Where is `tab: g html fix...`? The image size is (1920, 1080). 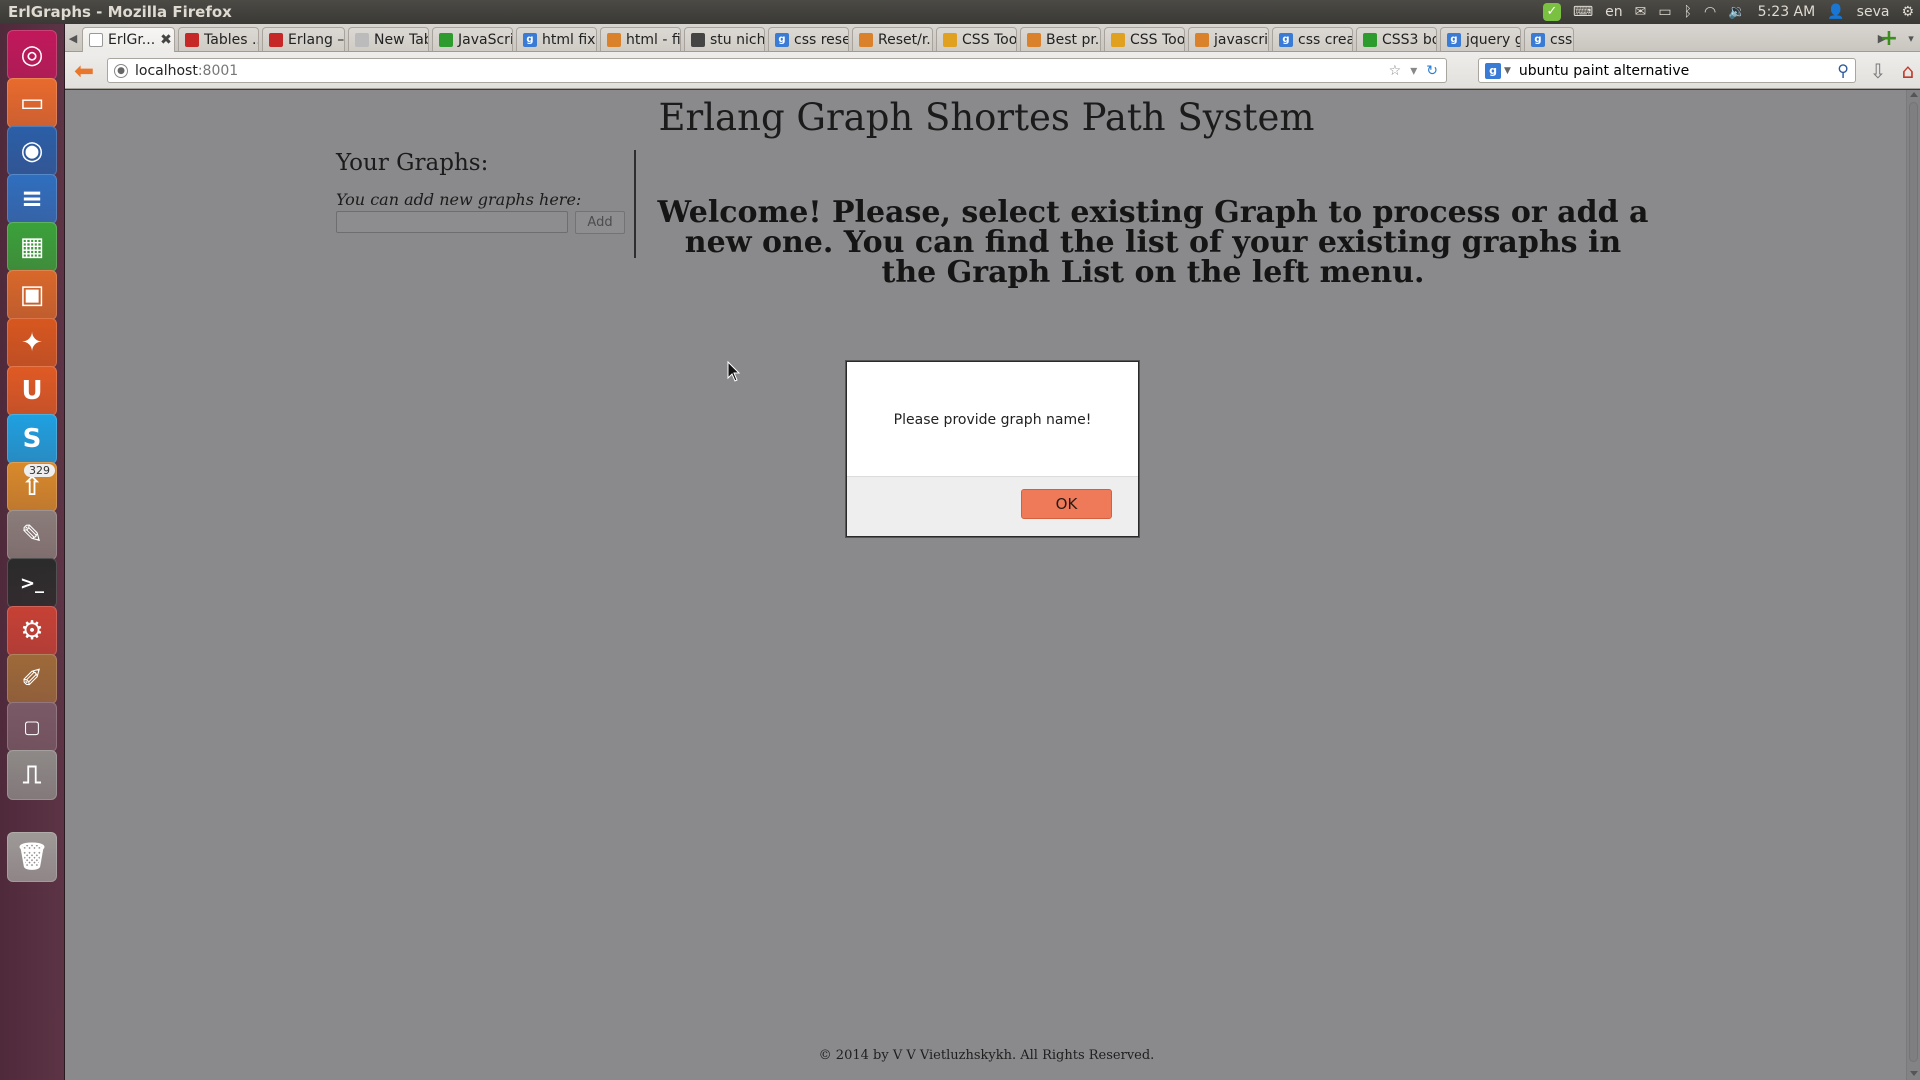
tab: g html fix... is located at coordinates (556, 39).